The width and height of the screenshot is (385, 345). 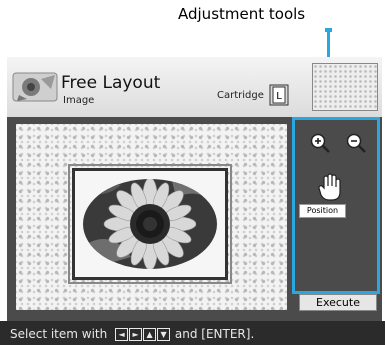 I want to click on up-arrow-icon: ▲, so click(x=150, y=334).